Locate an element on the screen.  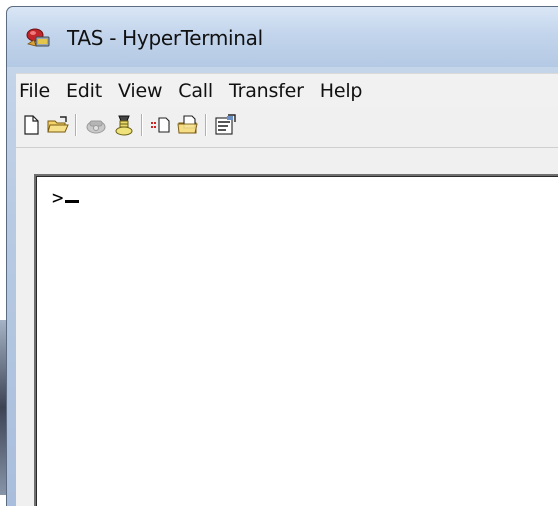
terminal-prompt: > is located at coordinates (58, 198).